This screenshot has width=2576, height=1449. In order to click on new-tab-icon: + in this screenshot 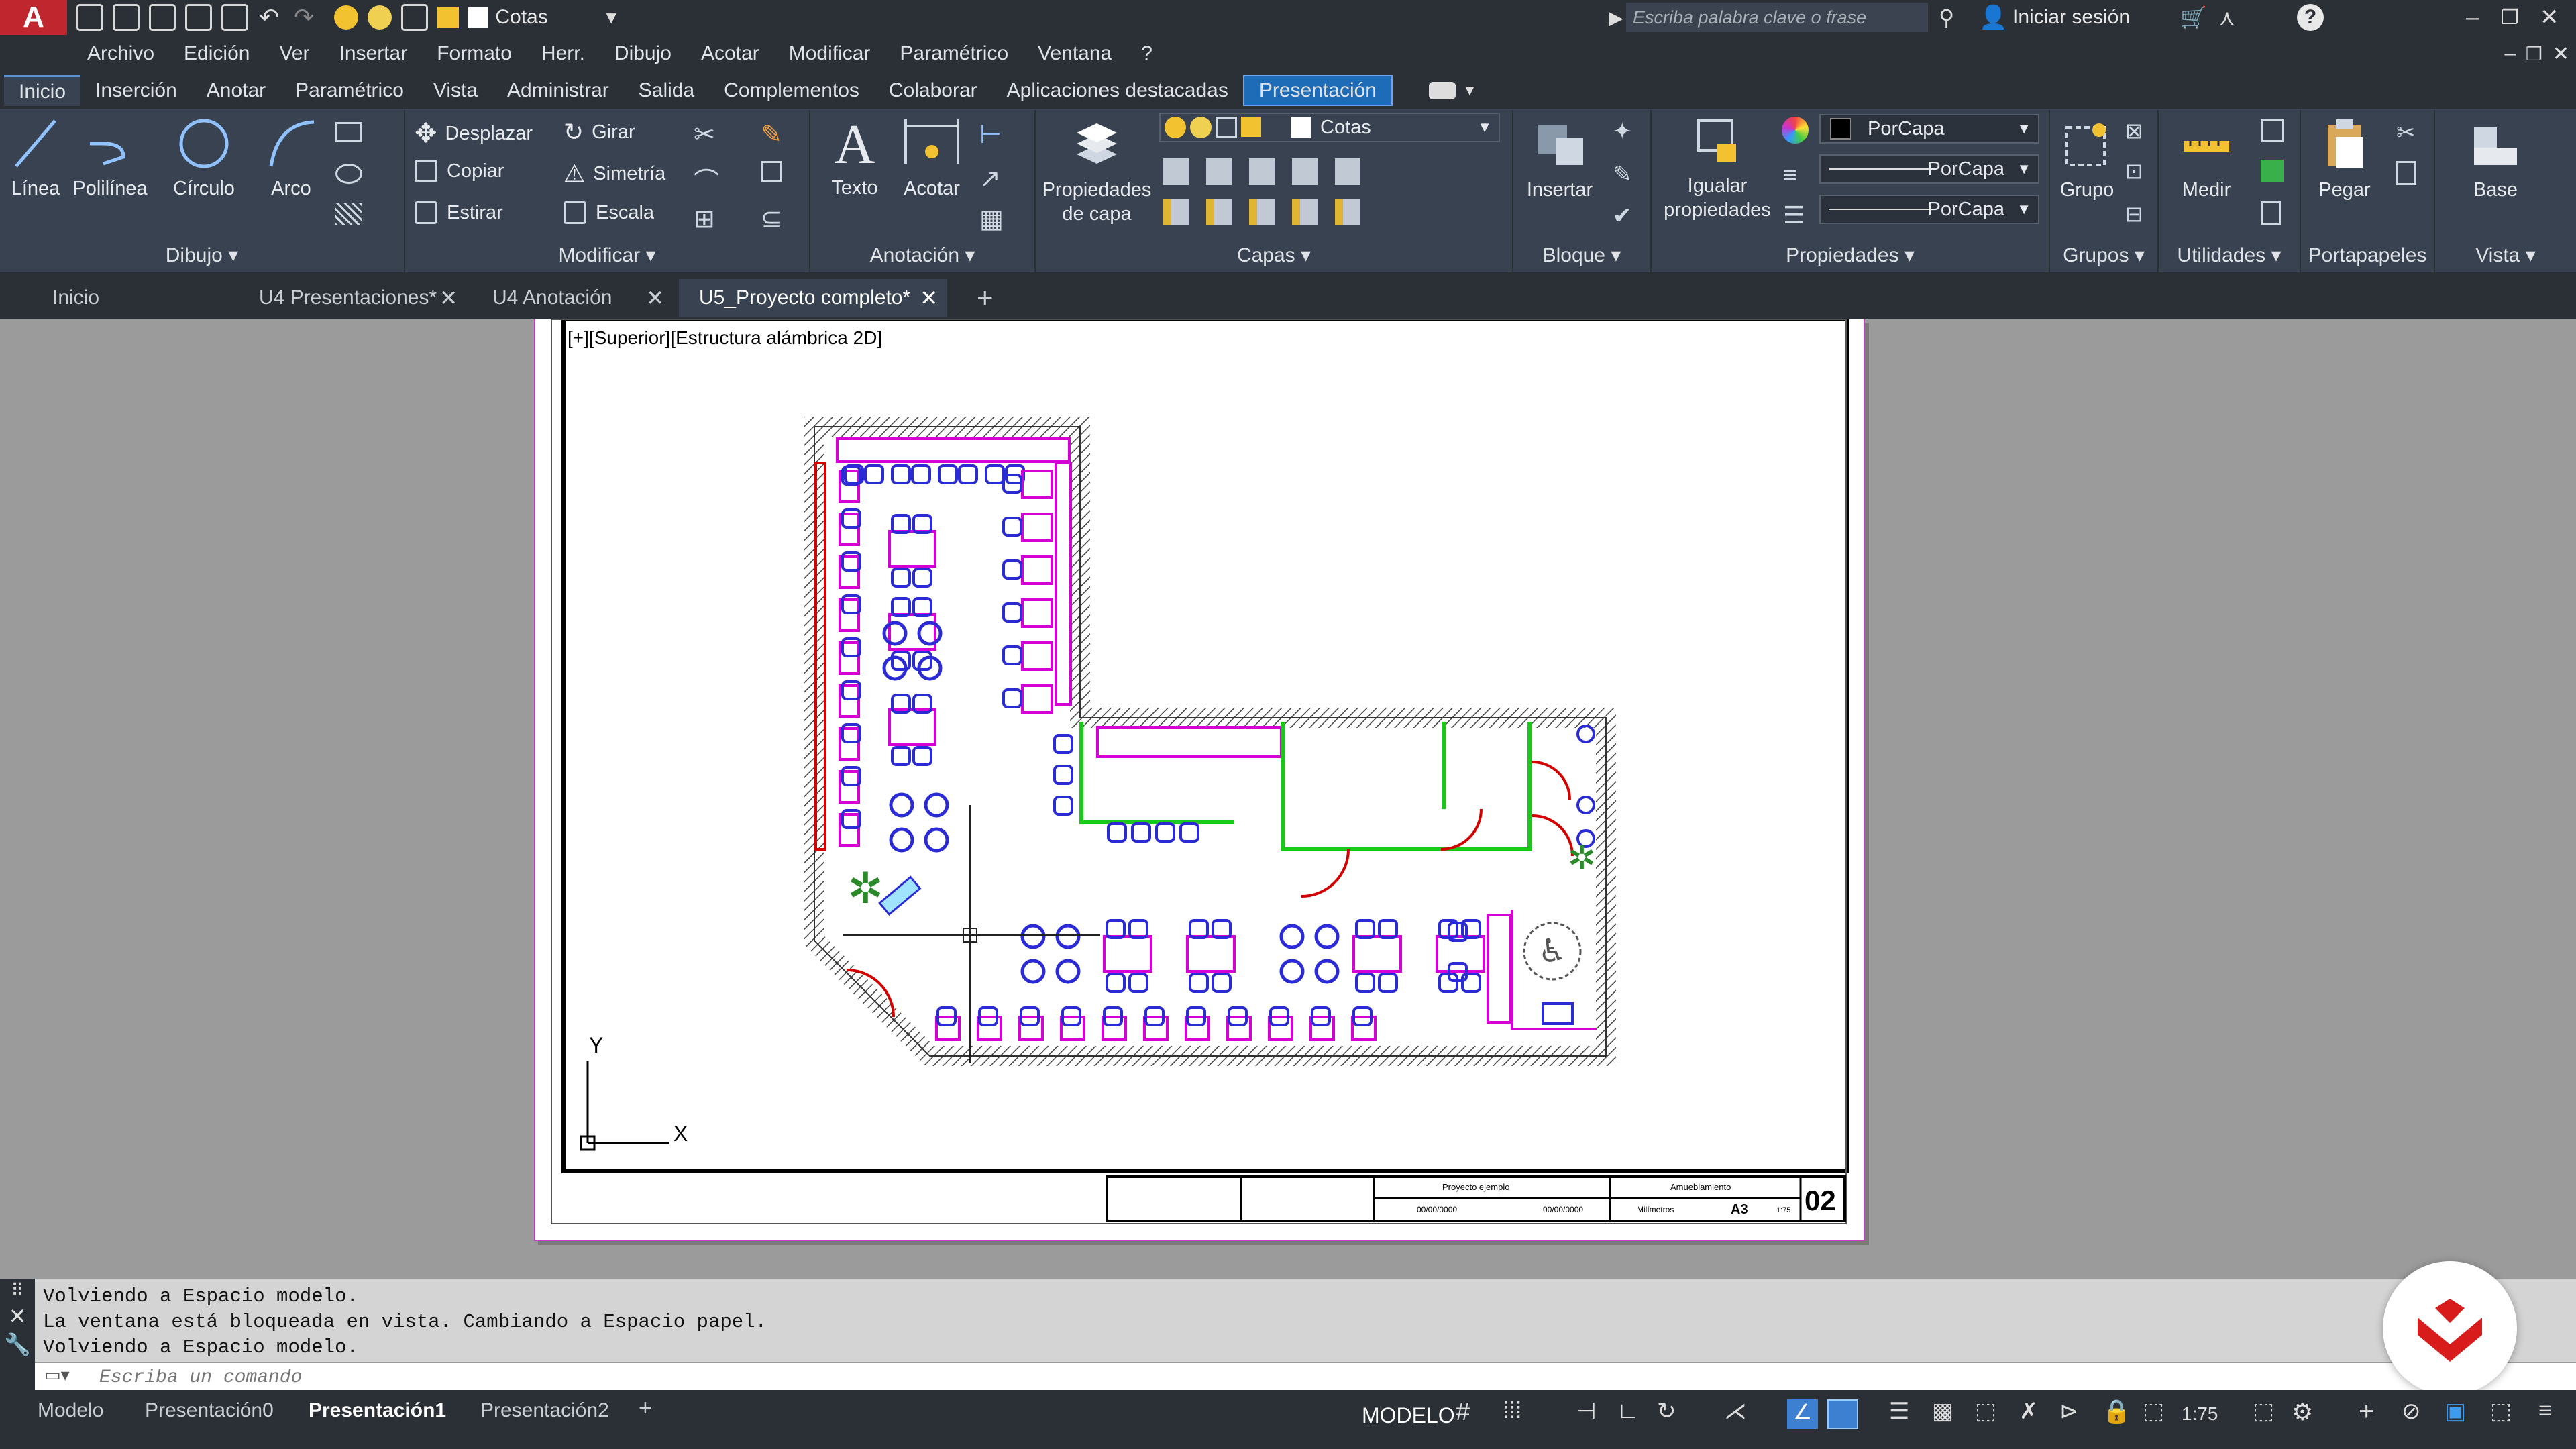, I will do `click(985, 298)`.